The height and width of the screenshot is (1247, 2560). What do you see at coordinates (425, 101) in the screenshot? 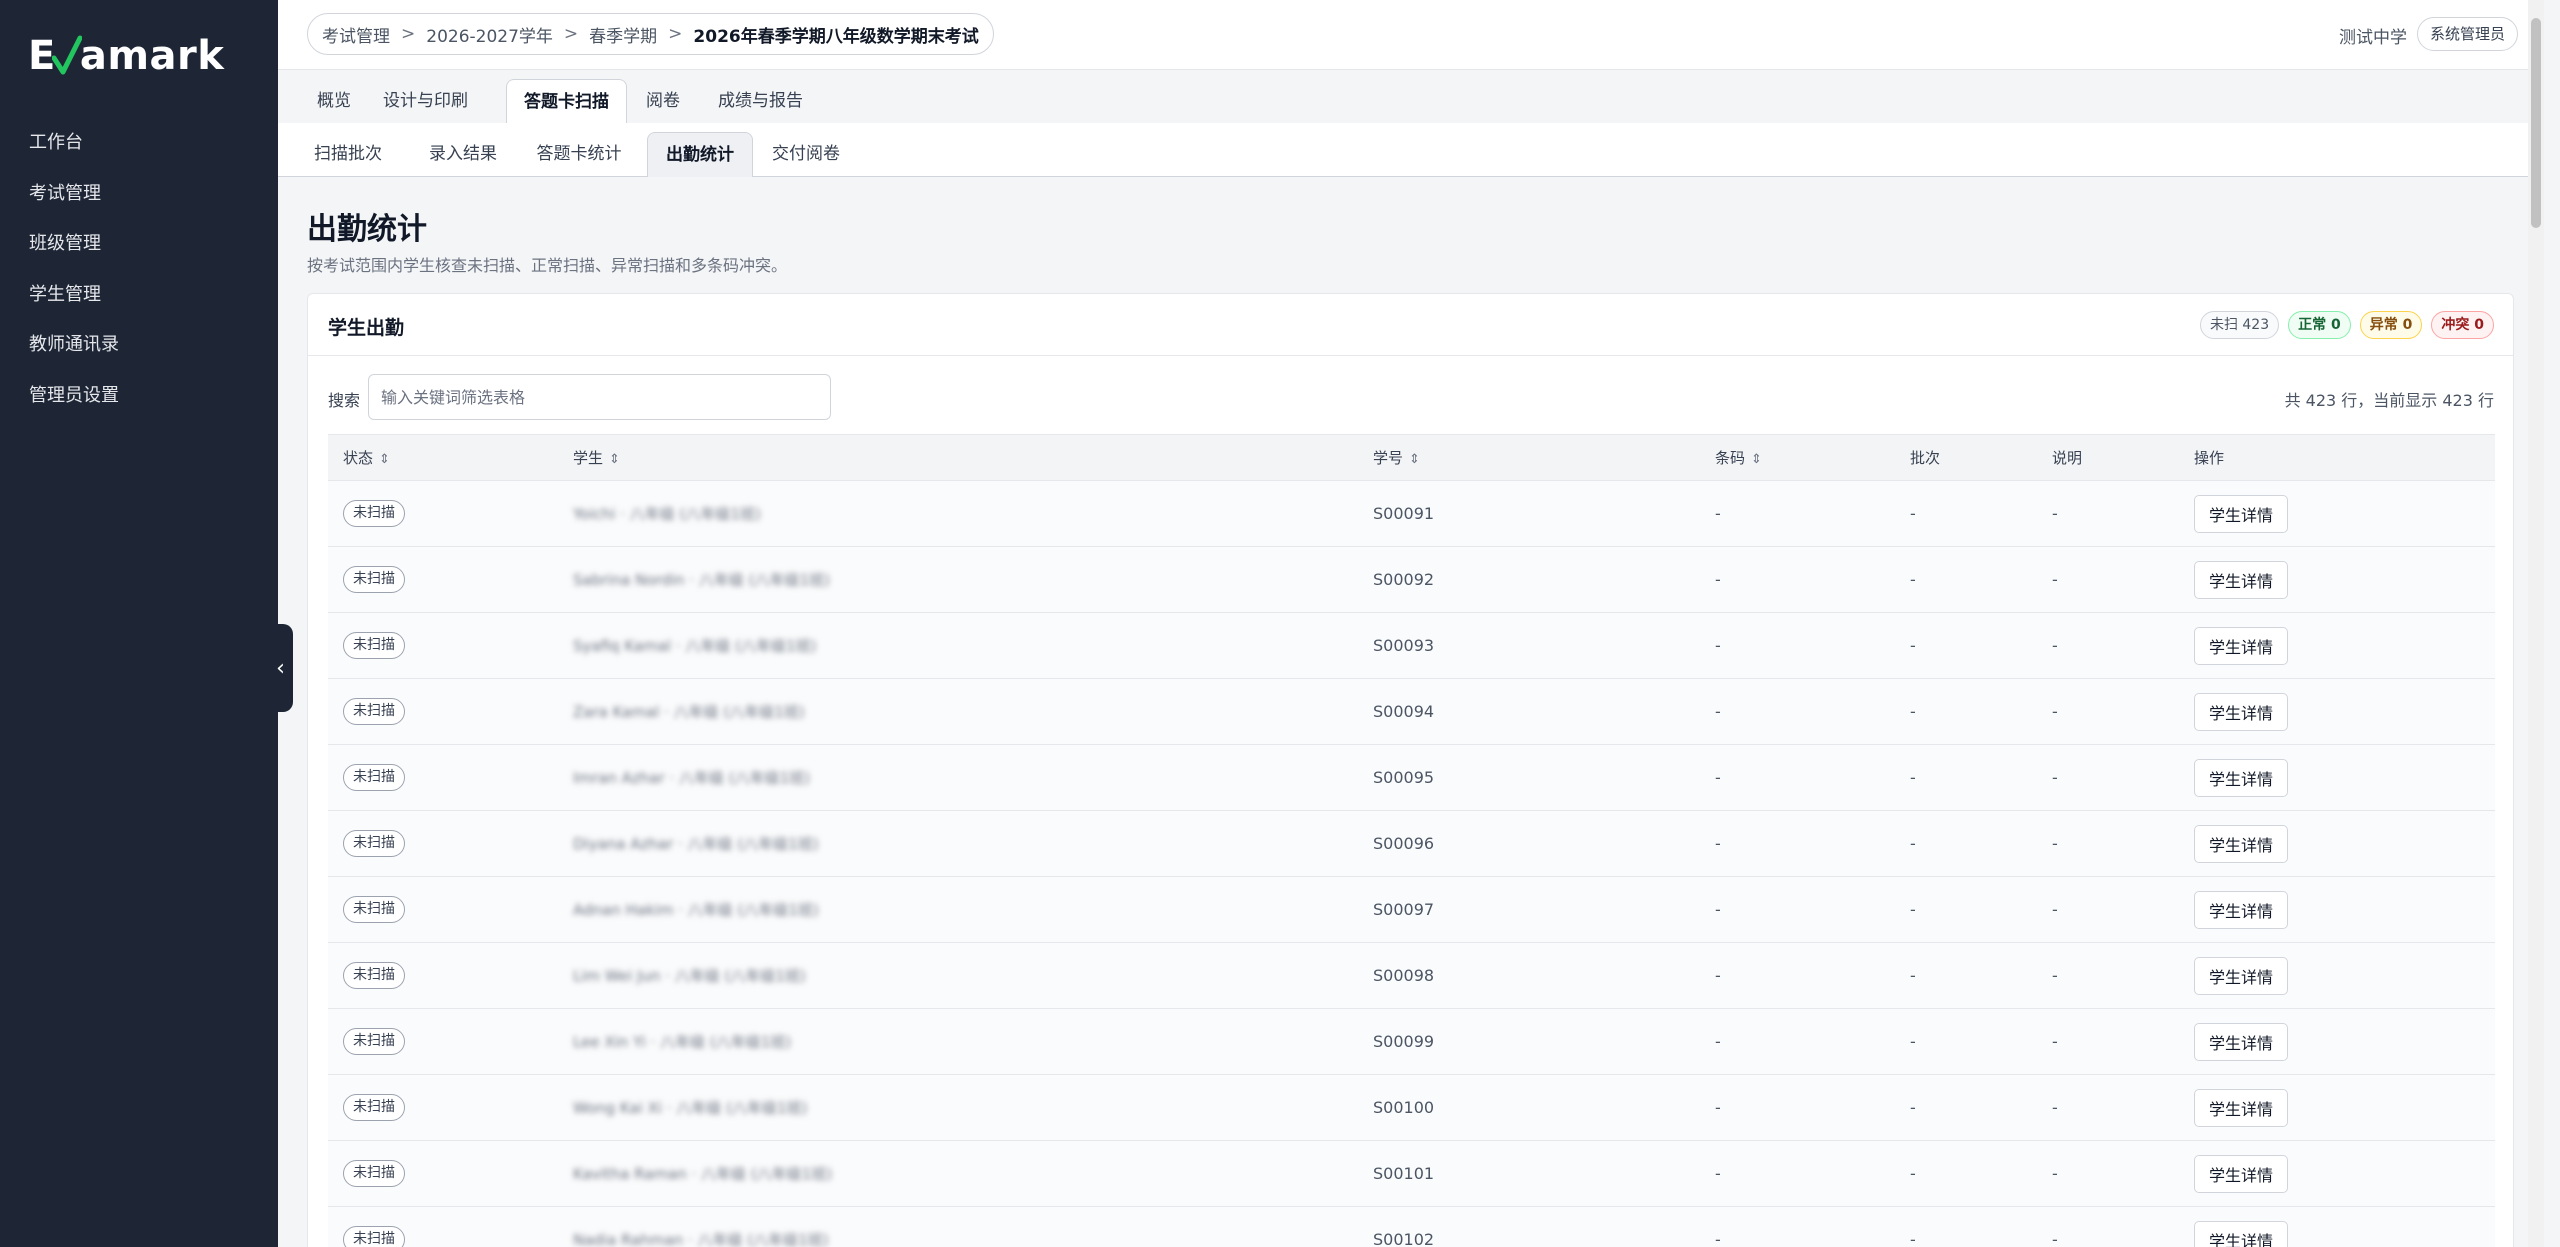
I see `tab-design-print: 设计与印刷` at bounding box center [425, 101].